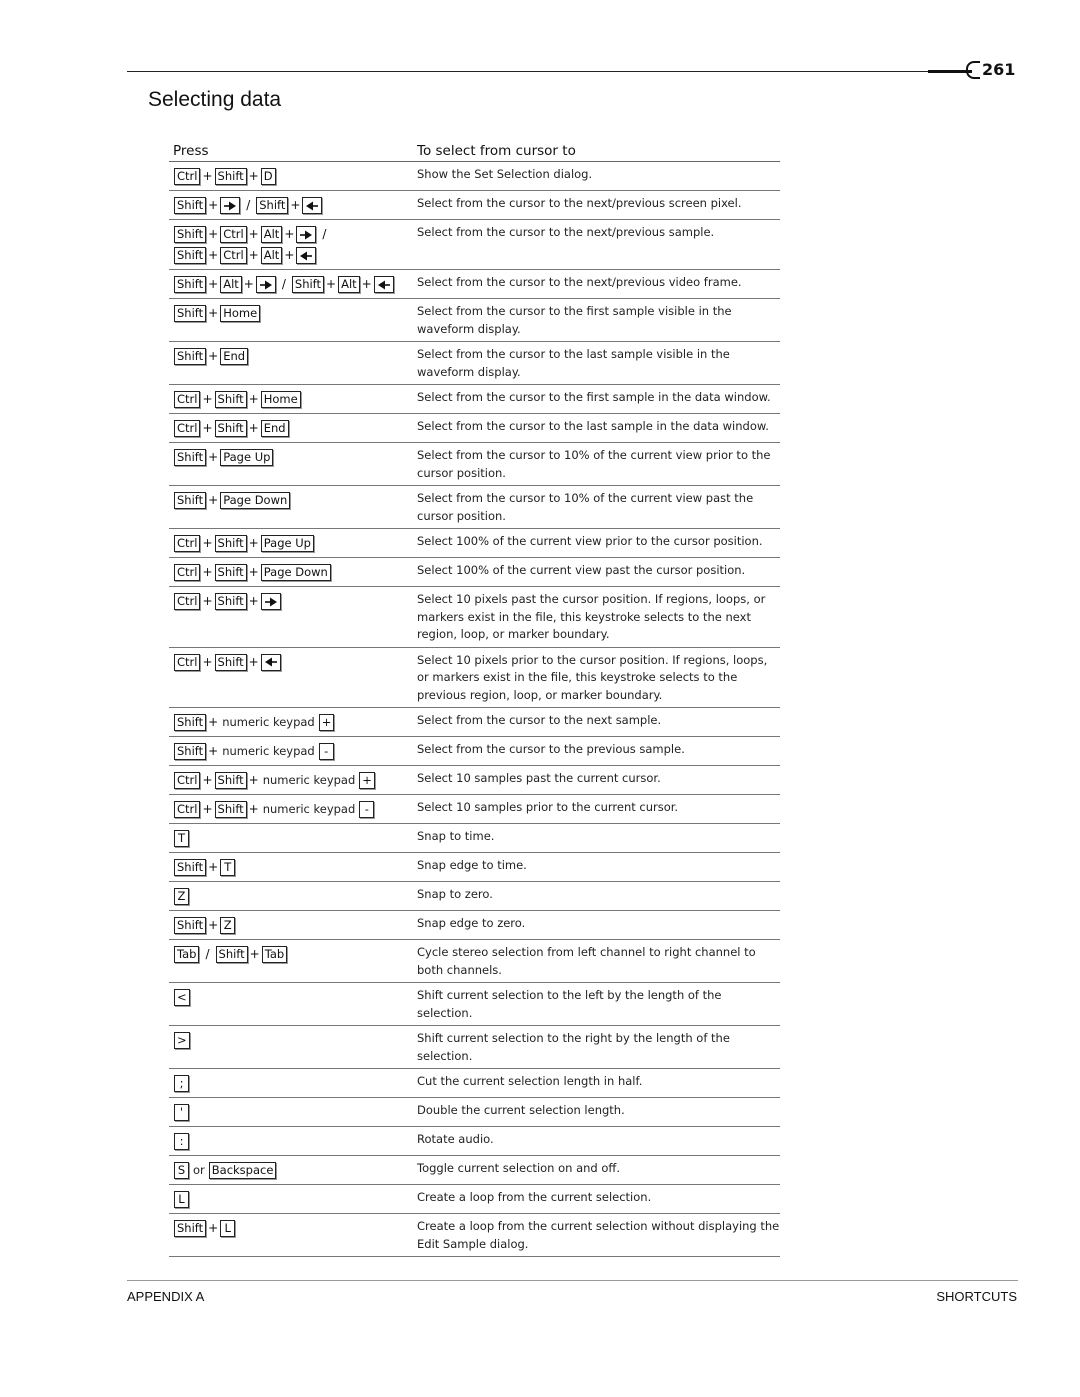 The height and width of the screenshot is (1397, 1080). What do you see at coordinates (521, 1110) in the screenshot?
I see `shortcut-description: Double the current selection length.` at bounding box center [521, 1110].